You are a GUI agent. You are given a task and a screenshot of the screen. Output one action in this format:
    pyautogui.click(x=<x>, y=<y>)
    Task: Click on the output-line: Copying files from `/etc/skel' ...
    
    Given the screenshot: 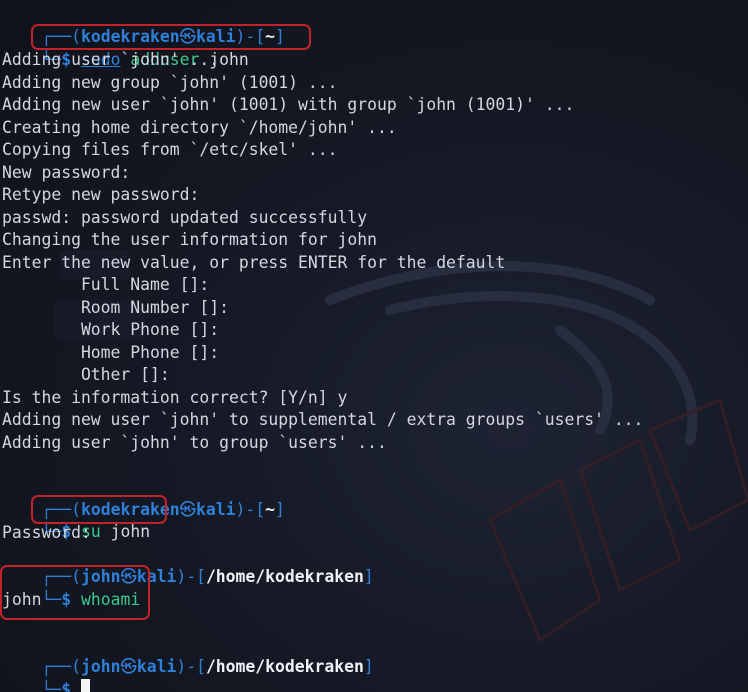 What is the action you would take?
    pyautogui.click(x=170, y=149)
    